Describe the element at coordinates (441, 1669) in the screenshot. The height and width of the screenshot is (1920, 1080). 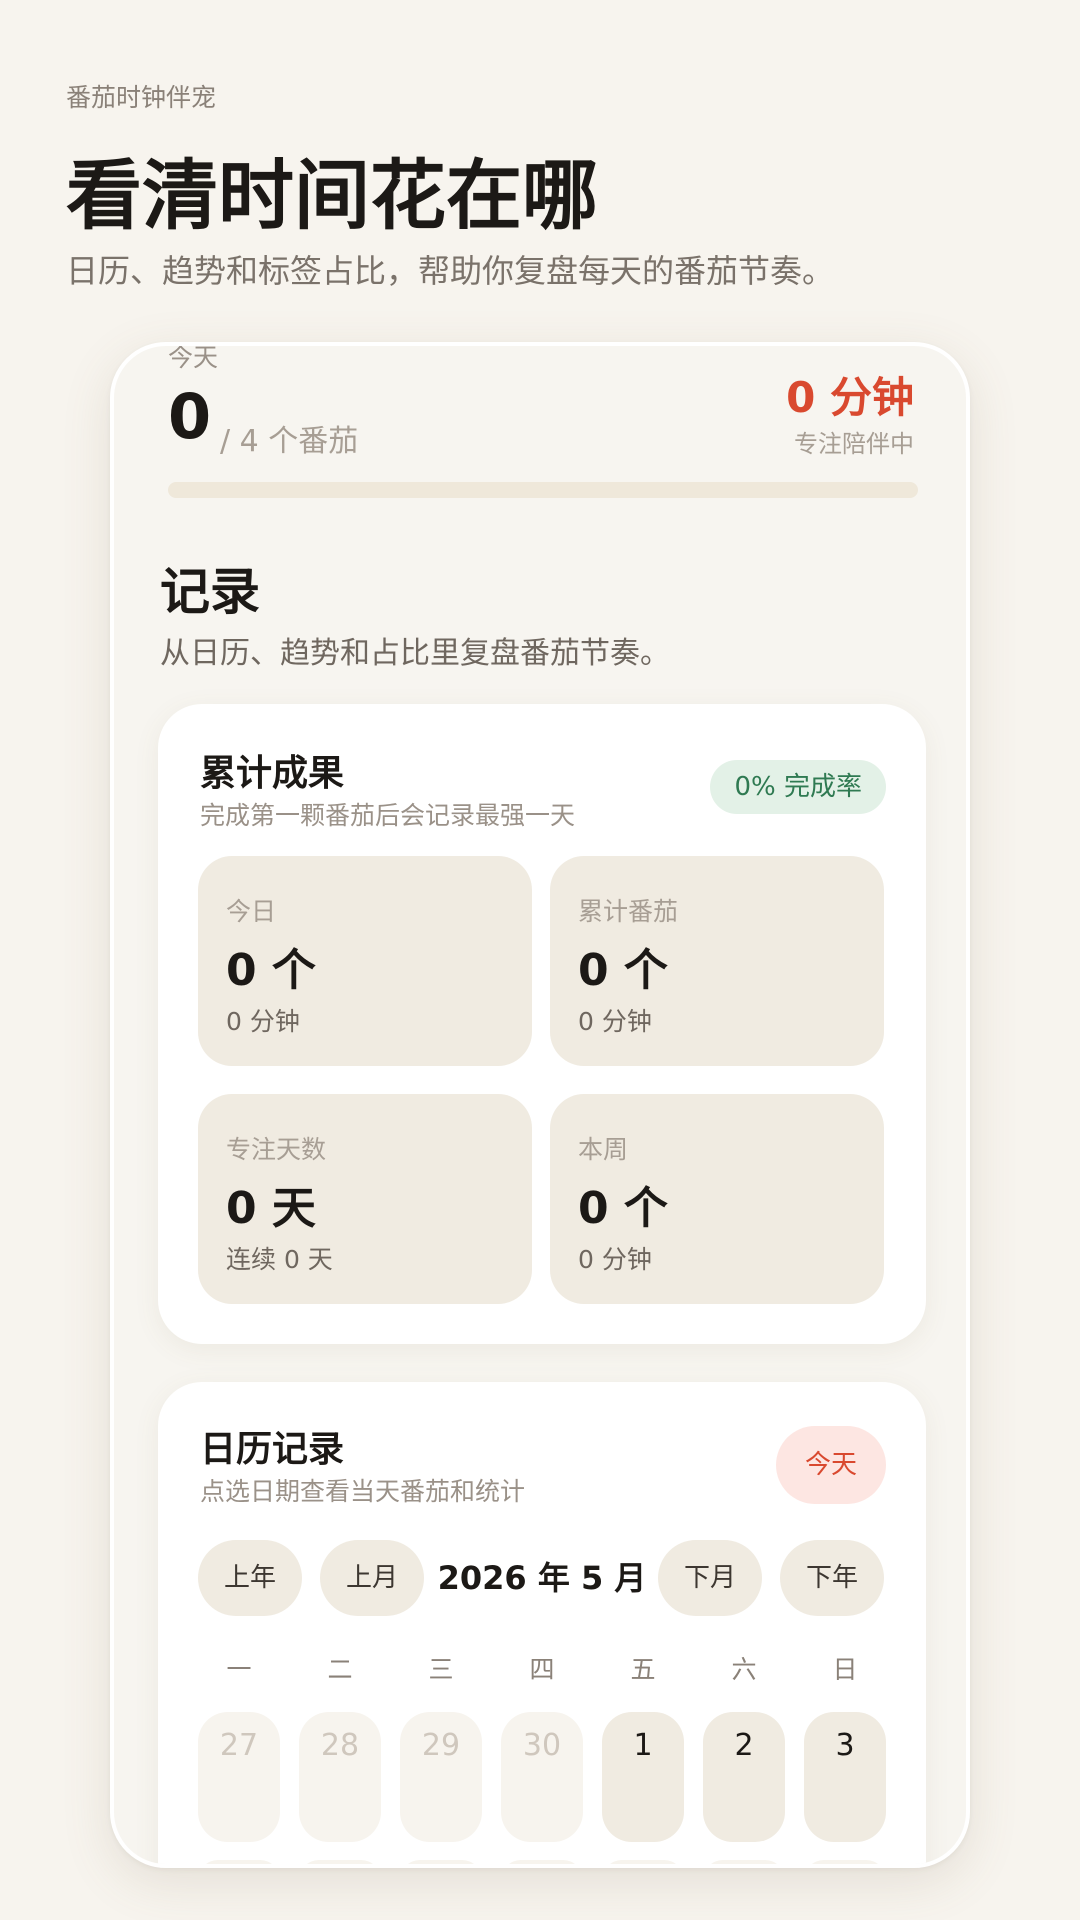
I see `weekday-label: 三` at that location.